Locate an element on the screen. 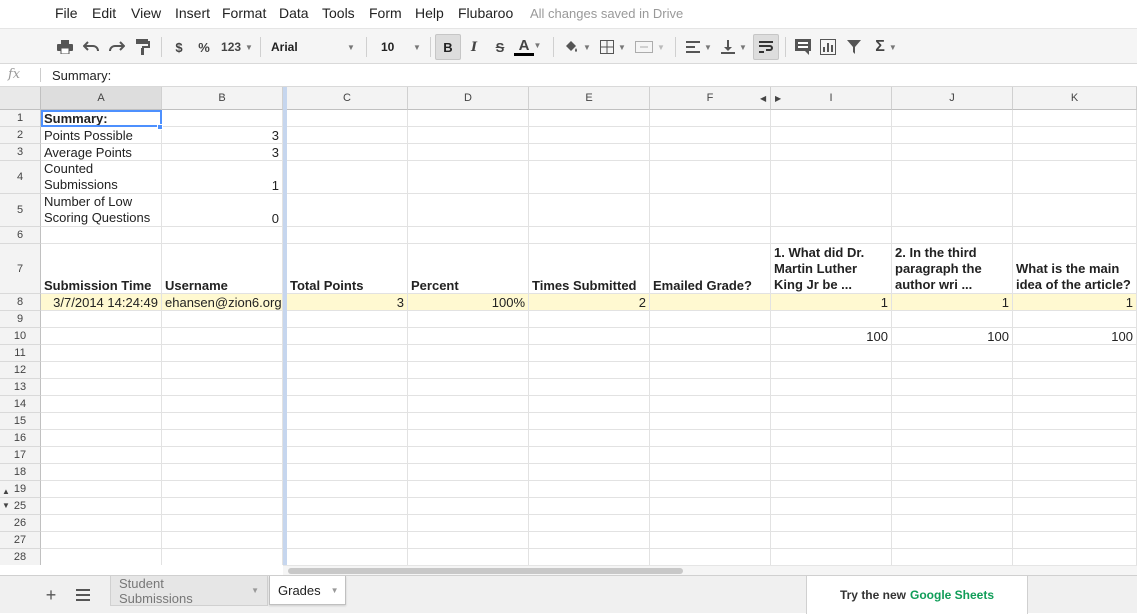 This screenshot has width=1137, height=614. horizontal-align-button: ▼ is located at coordinates (699, 47).